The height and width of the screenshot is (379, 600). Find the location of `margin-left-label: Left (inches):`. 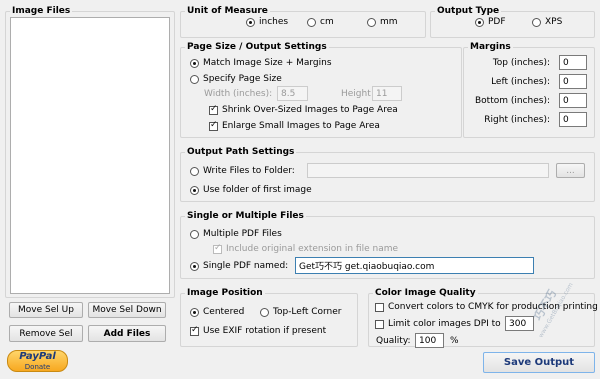

margin-left-label: Left (inches): is located at coordinates (520, 82).